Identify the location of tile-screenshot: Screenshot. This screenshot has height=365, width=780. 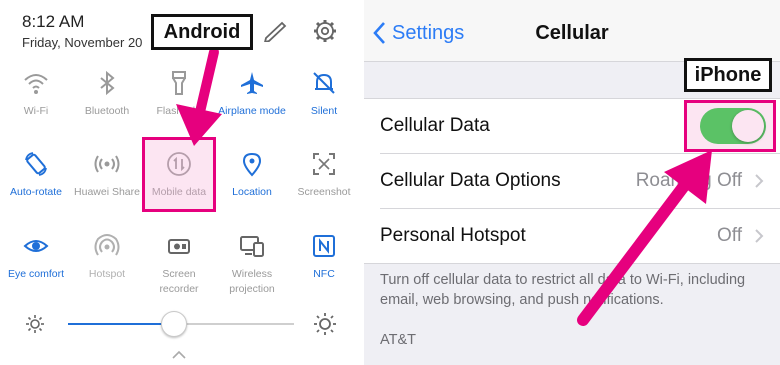
(324, 175).